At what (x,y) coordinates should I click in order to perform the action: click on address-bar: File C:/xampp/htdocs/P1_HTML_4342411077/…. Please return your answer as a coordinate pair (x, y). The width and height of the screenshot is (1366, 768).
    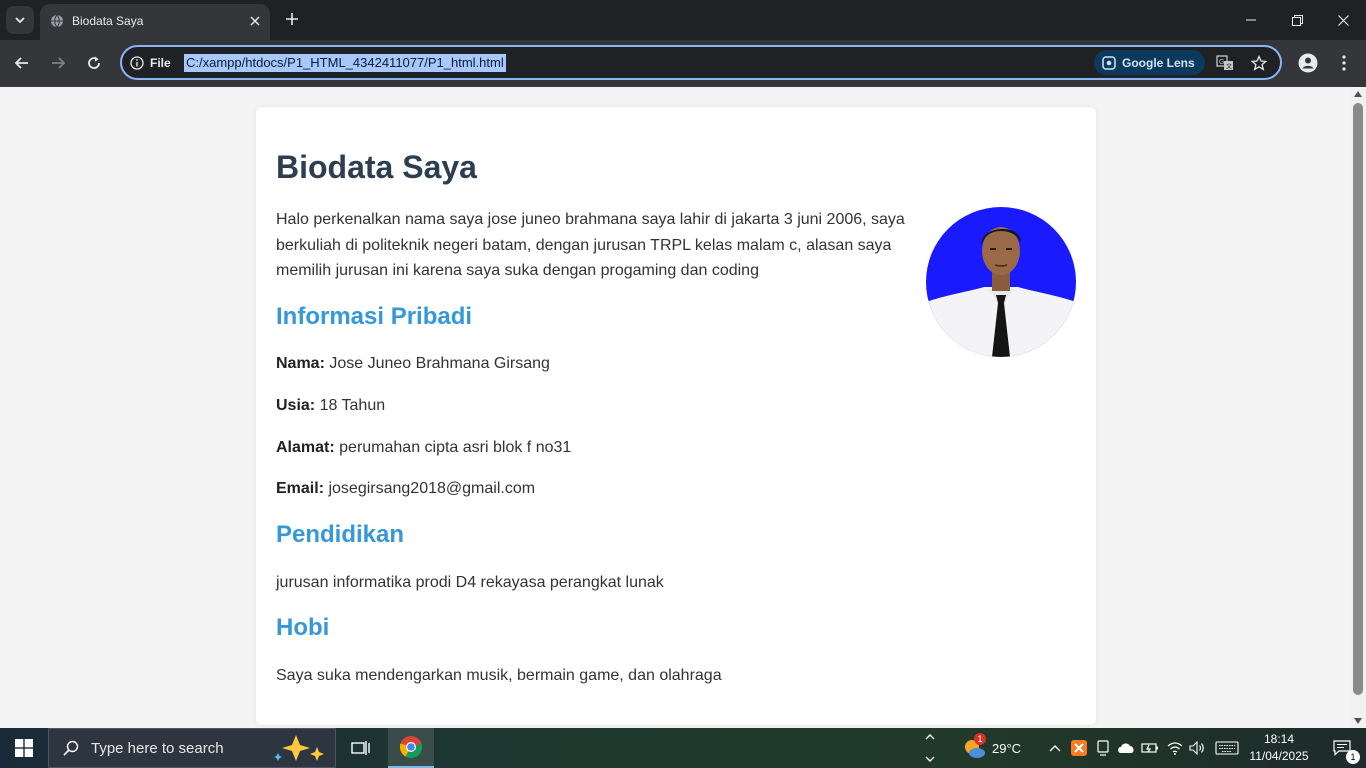
    Looking at the image, I should click on (701, 62).